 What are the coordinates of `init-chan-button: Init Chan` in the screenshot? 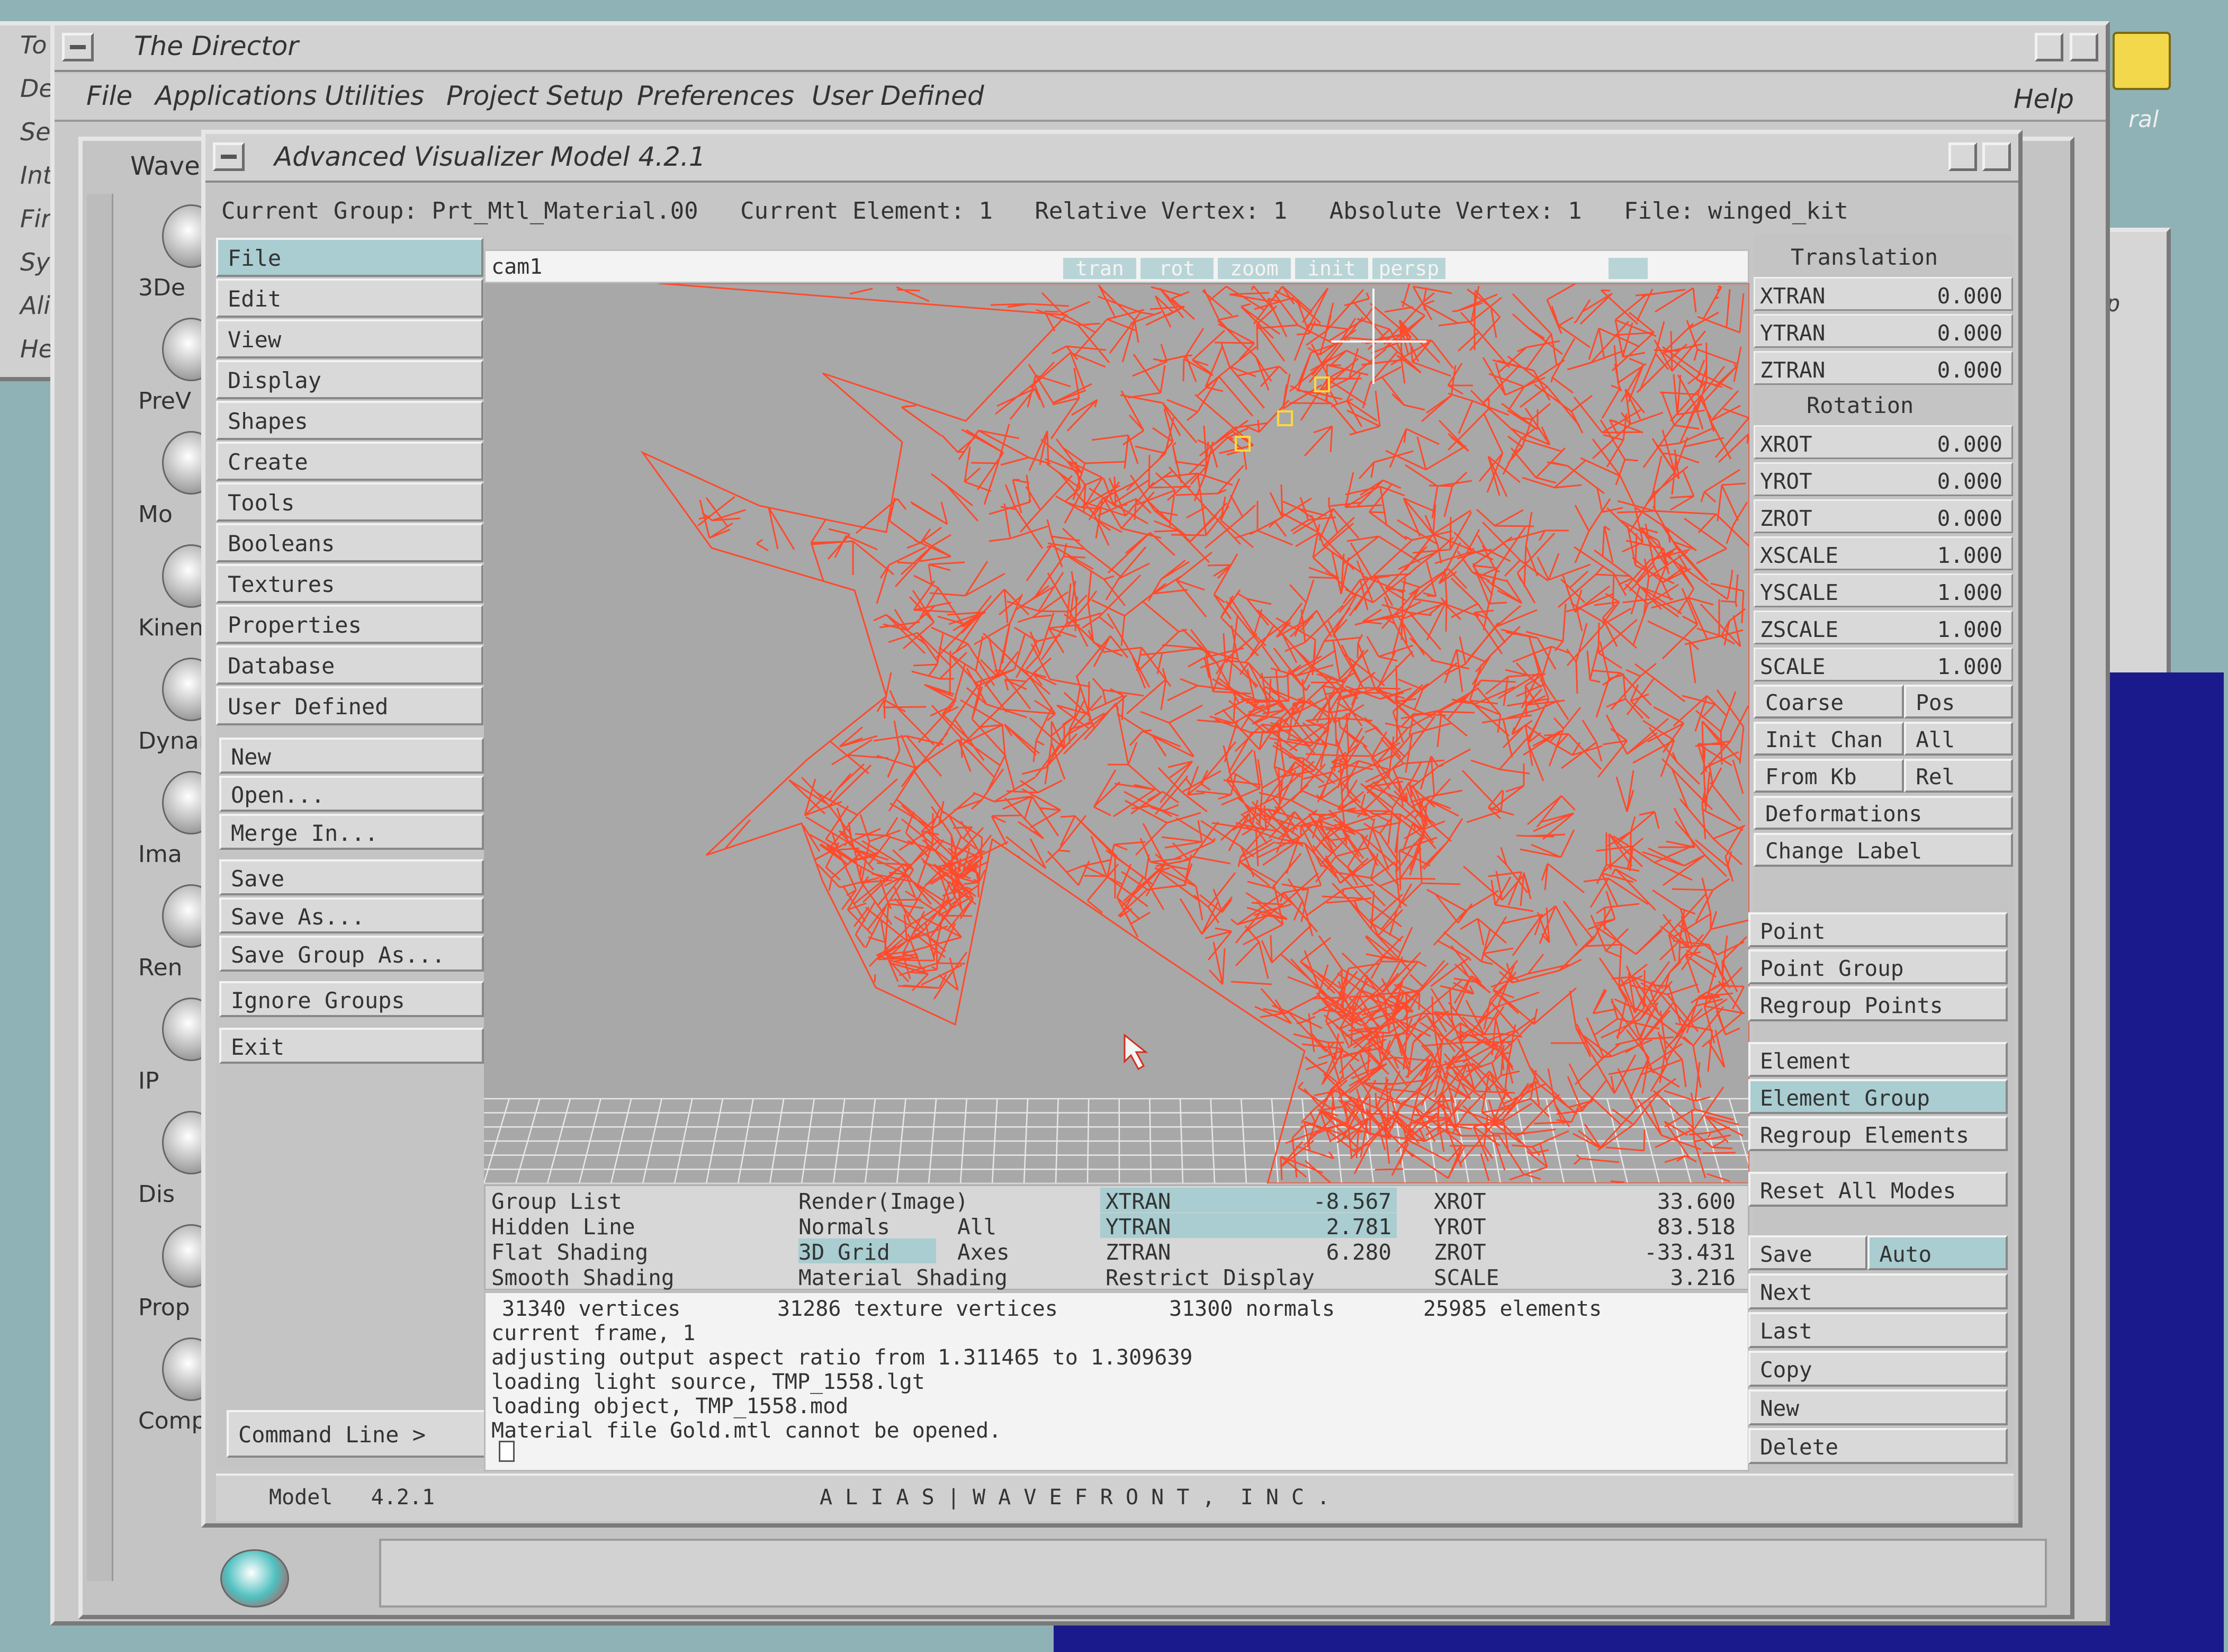 It's located at (1829, 739).